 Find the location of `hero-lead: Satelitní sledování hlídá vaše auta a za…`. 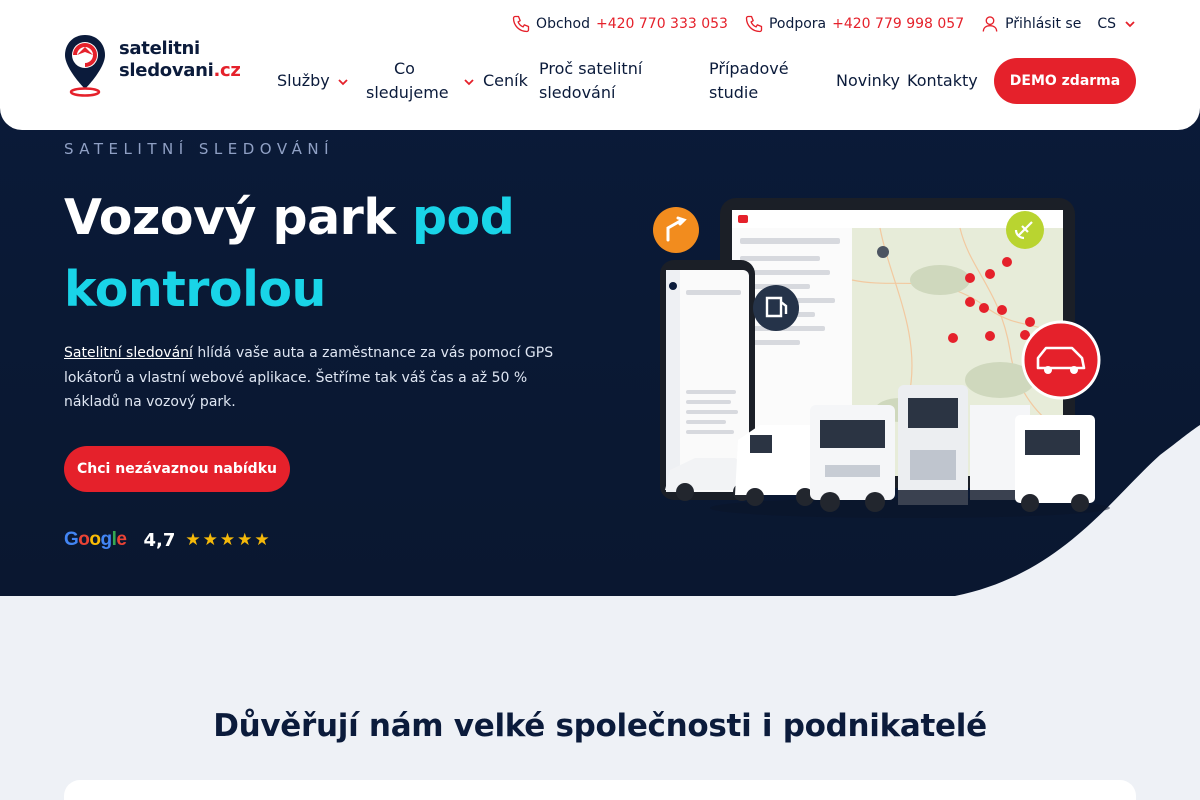

hero-lead: Satelitní sledování hlídá vaše auta a za… is located at coordinates (324, 378).